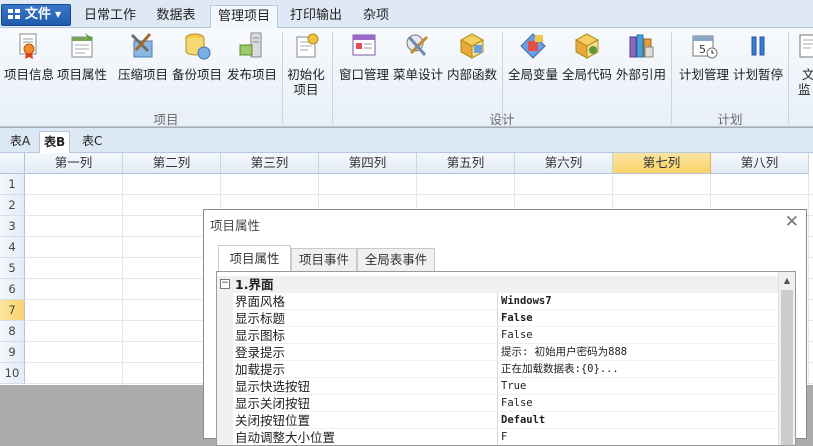 This screenshot has width=813, height=446. Describe the element at coordinates (110, 16) in the screenshot. I see `tab-daily-work: 日常工作` at that location.